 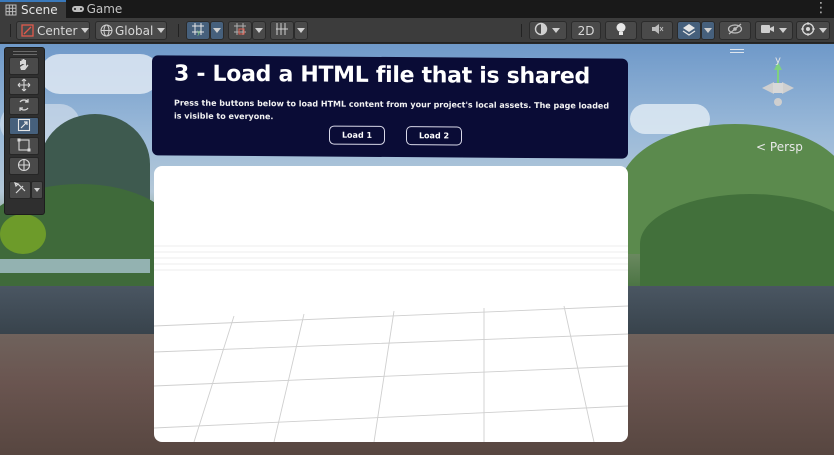 I want to click on projection-toggle: < Persp, so click(x=779, y=147).